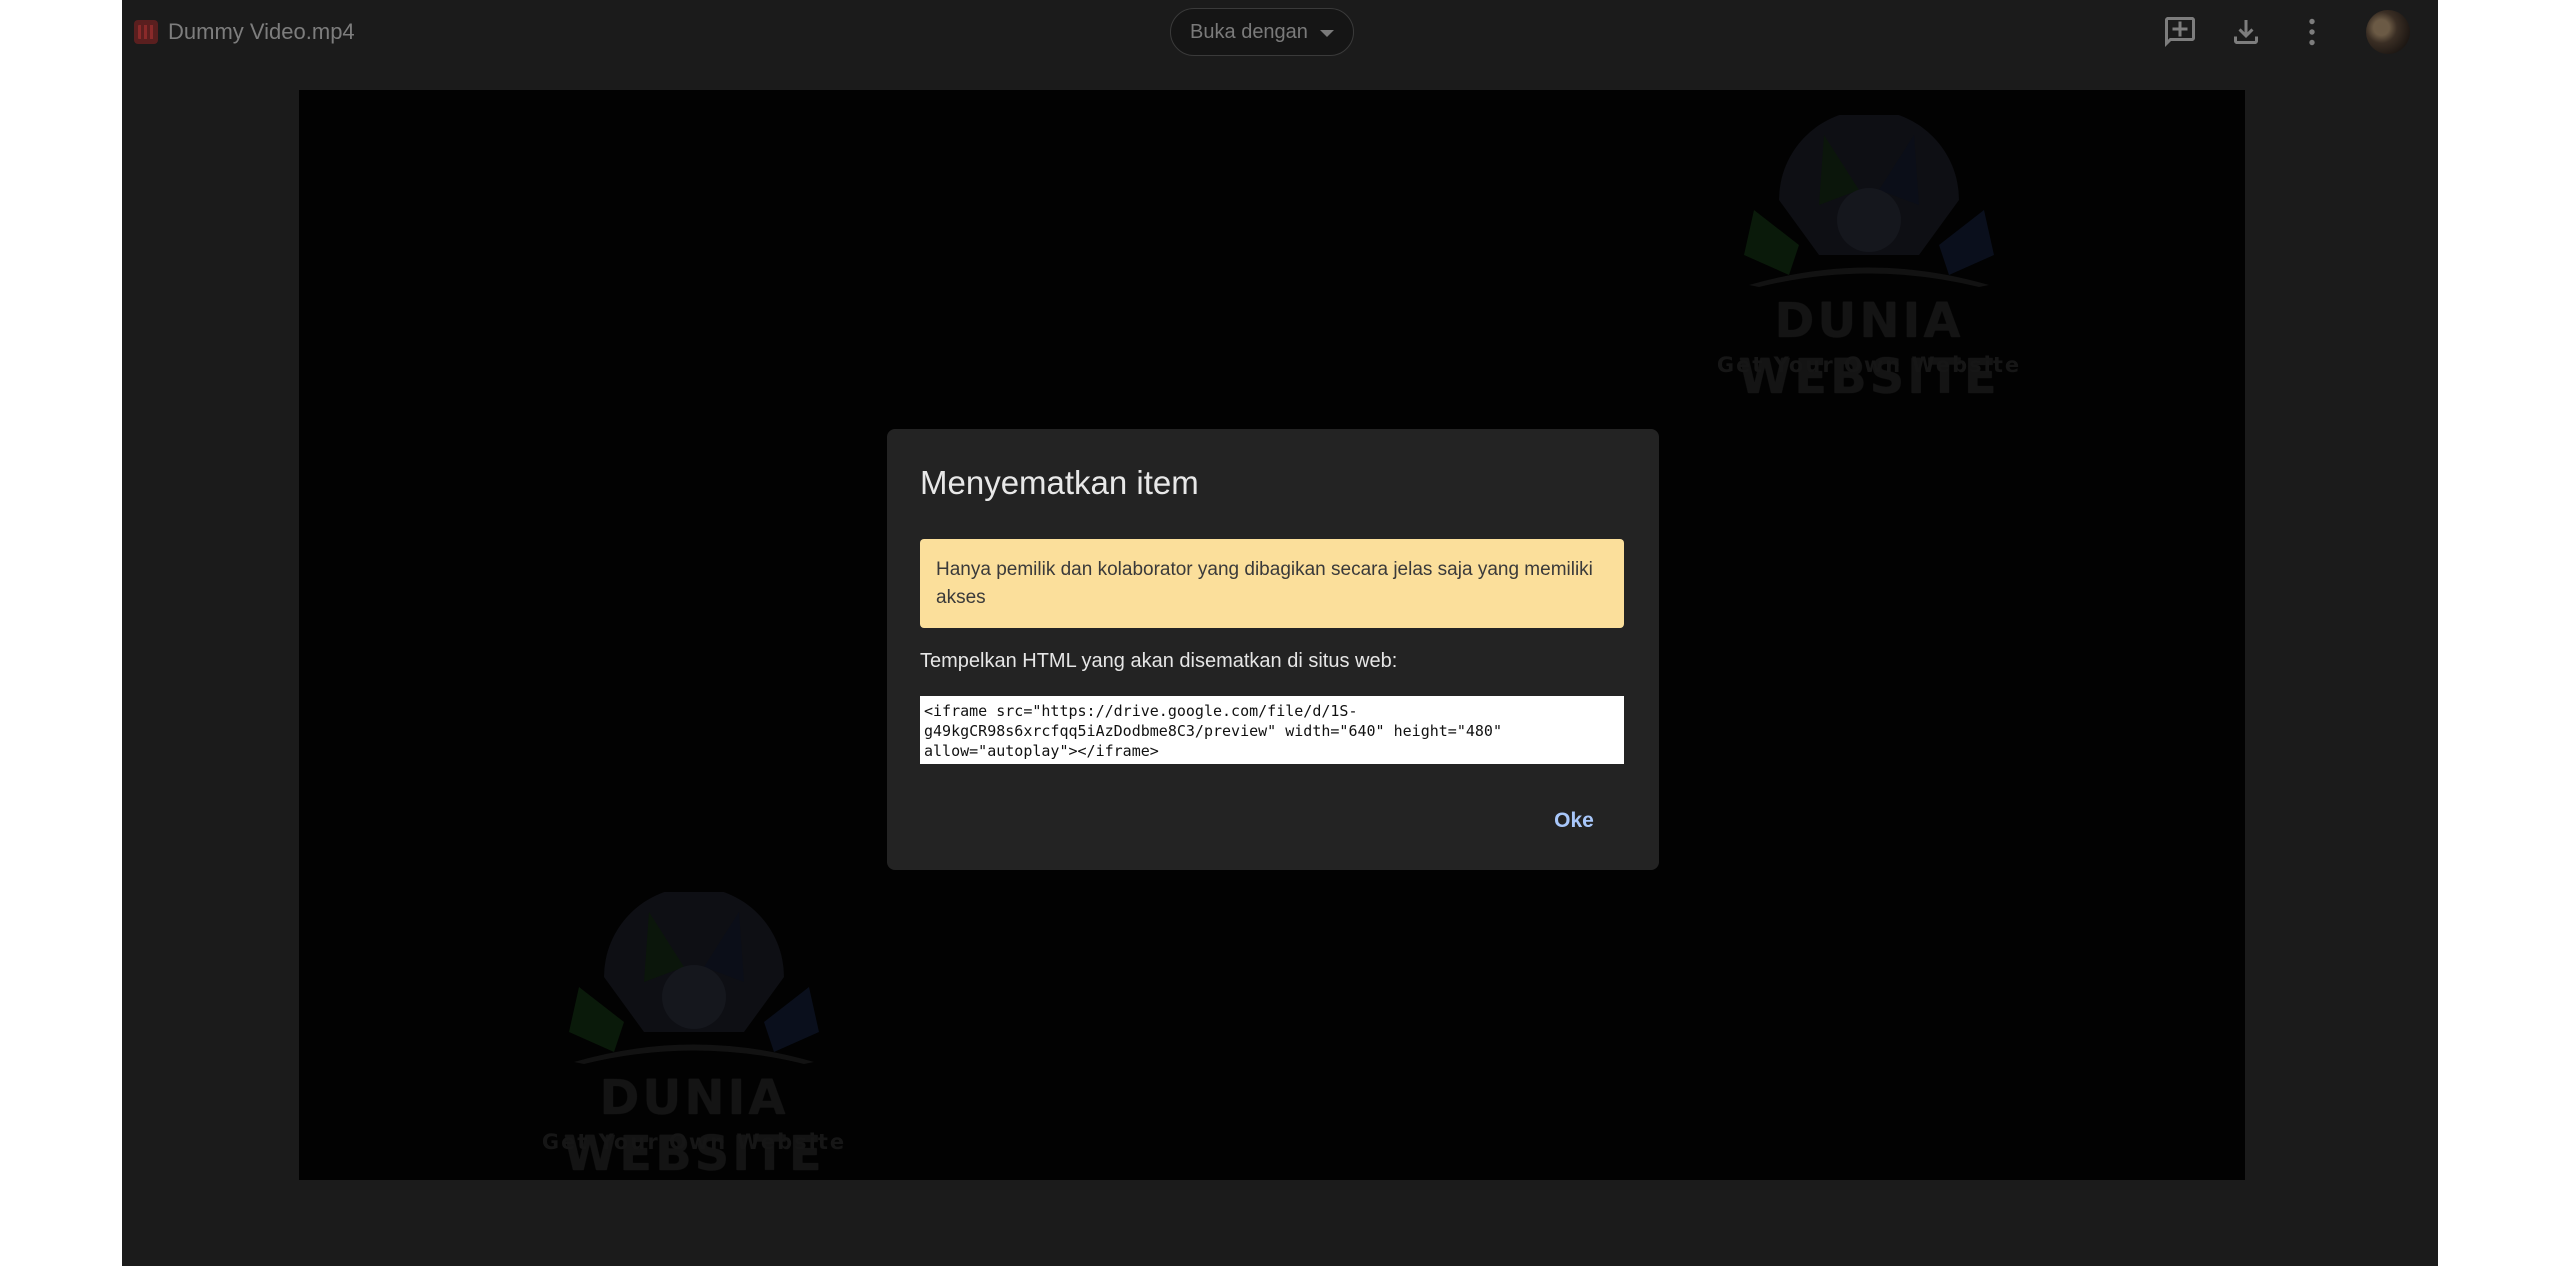 Image resolution: width=2560 pixels, height=1266 pixels. Describe the element at coordinates (1059, 482) in the screenshot. I see `dialog-title: Menyematkan item` at that location.